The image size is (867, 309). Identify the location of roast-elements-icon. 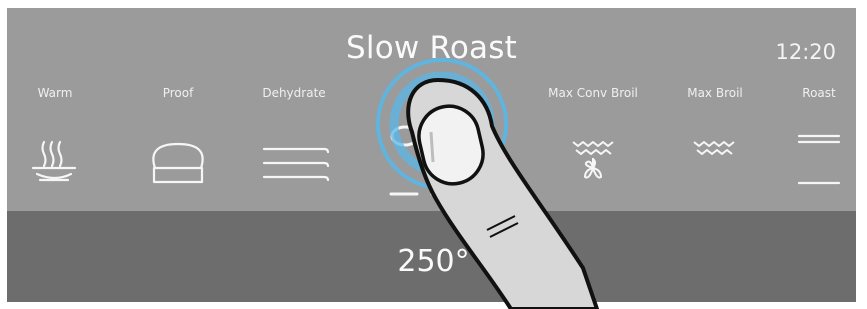
(819, 159).